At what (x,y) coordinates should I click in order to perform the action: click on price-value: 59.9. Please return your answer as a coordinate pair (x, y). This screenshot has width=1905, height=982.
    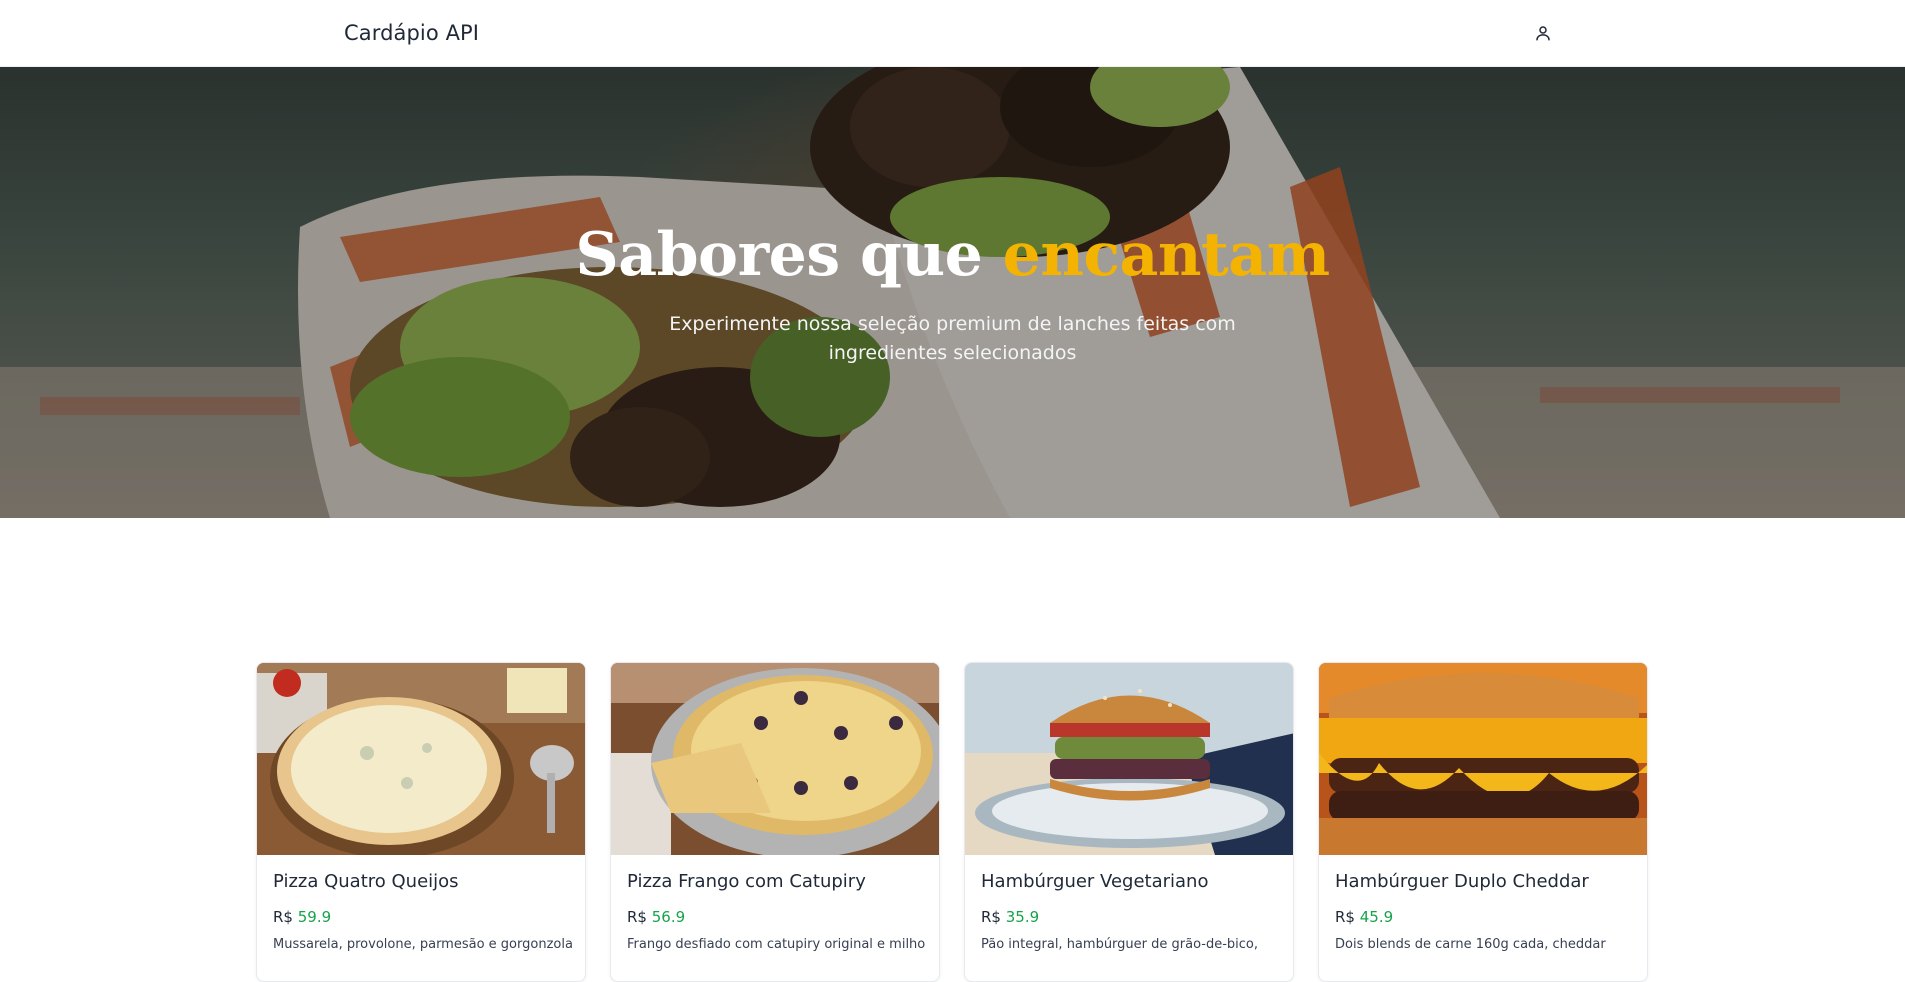
    Looking at the image, I should click on (314, 917).